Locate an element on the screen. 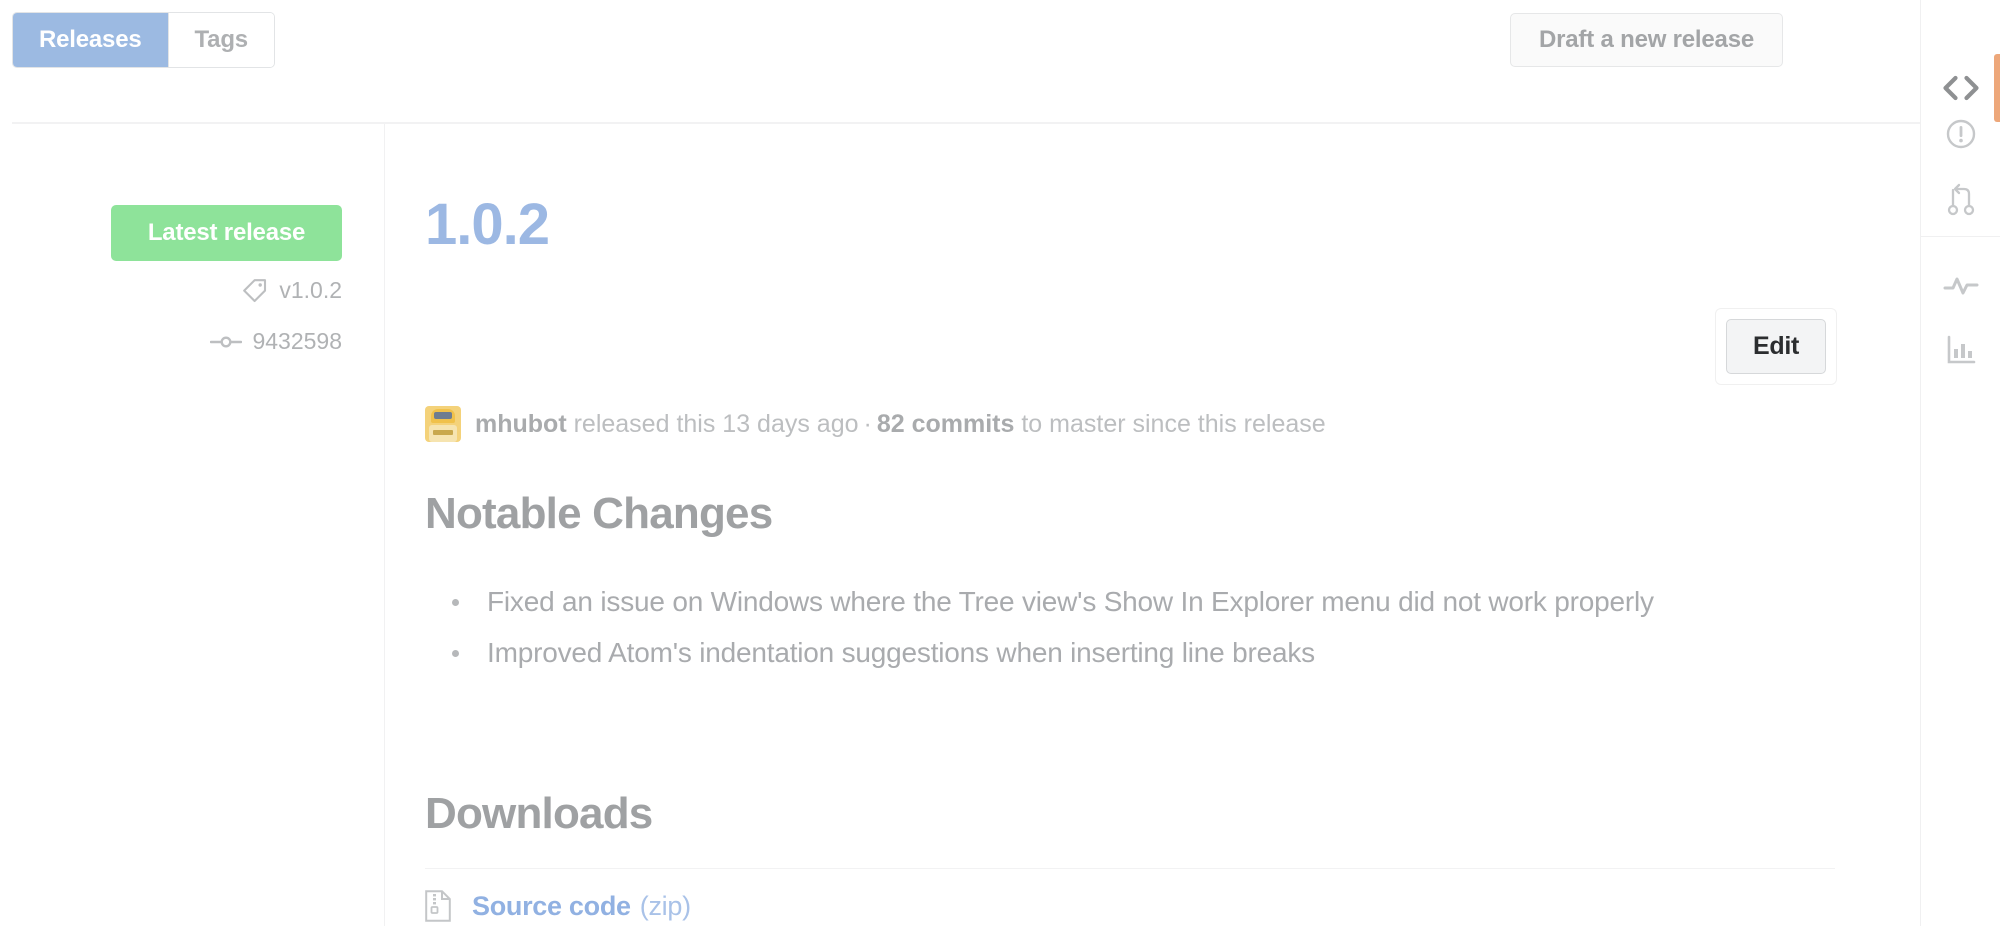 This screenshot has width=2000, height=926. file-zip-icon is located at coordinates (448, 906).